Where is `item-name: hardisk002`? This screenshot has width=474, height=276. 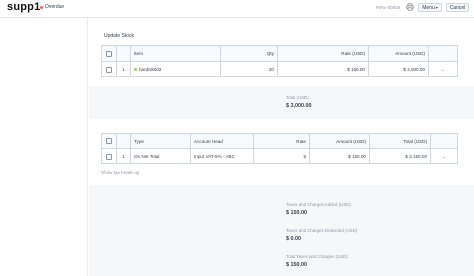 item-name: hardisk002 is located at coordinates (150, 69).